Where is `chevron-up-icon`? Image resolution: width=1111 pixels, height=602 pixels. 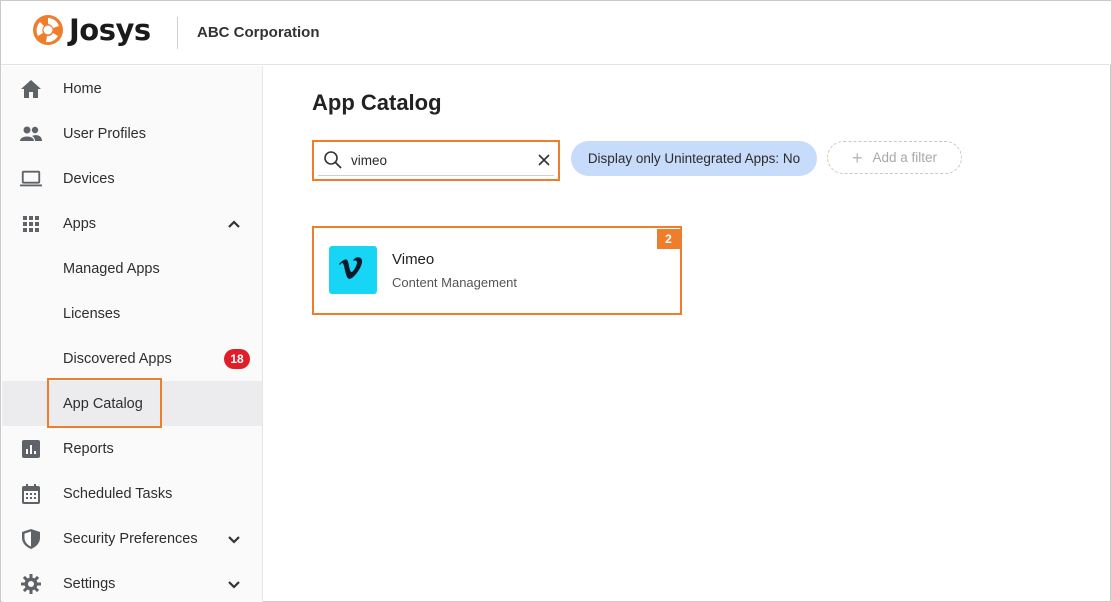 chevron-up-icon is located at coordinates (234, 224).